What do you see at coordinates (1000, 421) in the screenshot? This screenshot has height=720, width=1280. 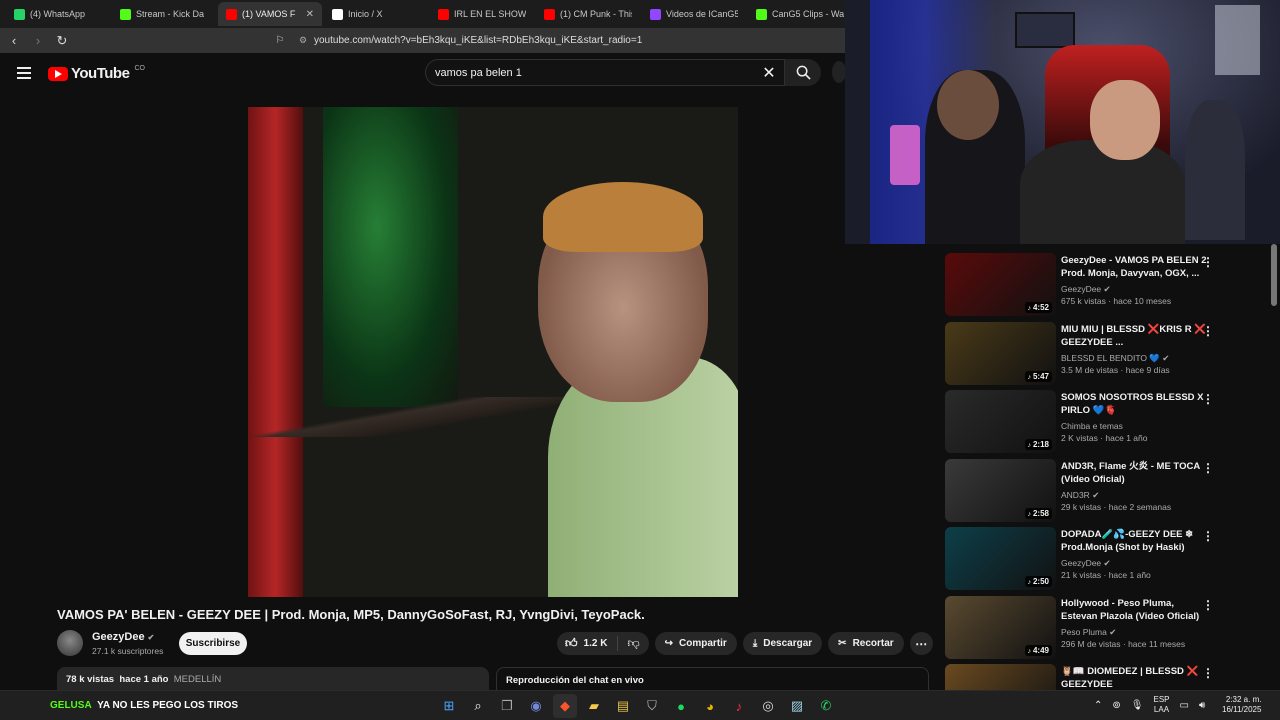 I see `video-thumbnail: 2:18` at bounding box center [1000, 421].